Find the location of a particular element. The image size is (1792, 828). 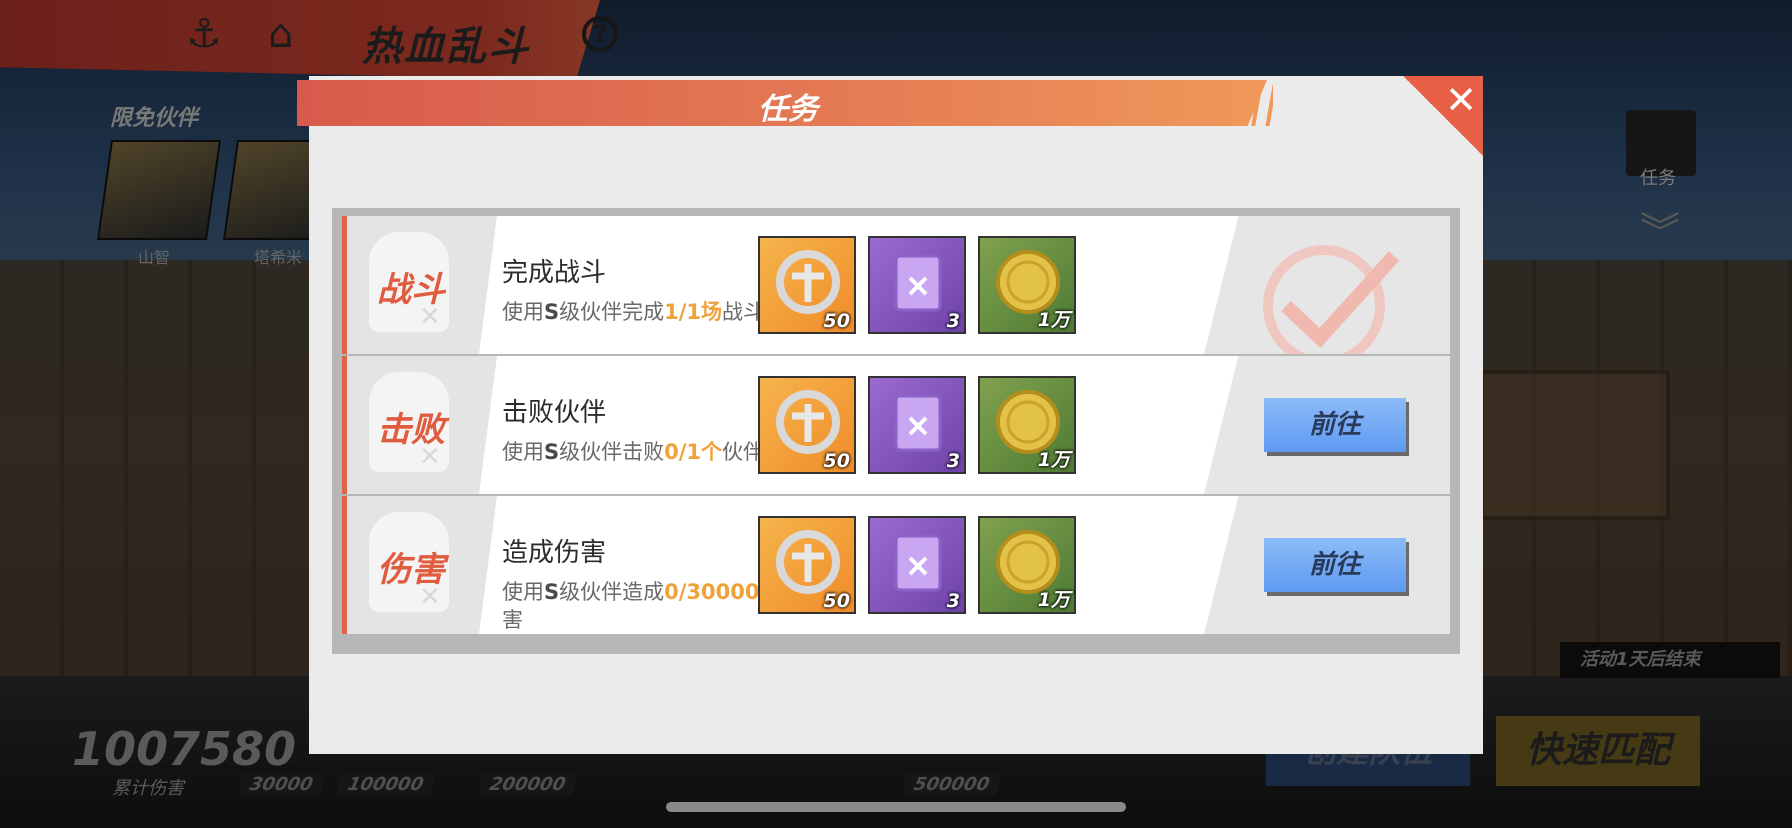

task-progress: 0/1 is located at coordinates (683, 452).